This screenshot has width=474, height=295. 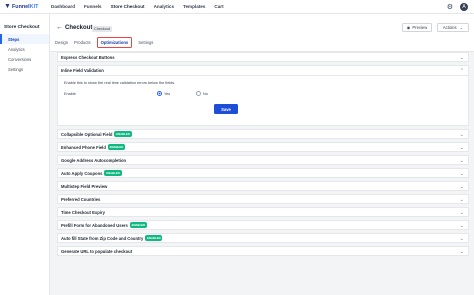 What do you see at coordinates (63, 6) in the screenshot?
I see `nav-dashboard: Dashboard` at bounding box center [63, 6].